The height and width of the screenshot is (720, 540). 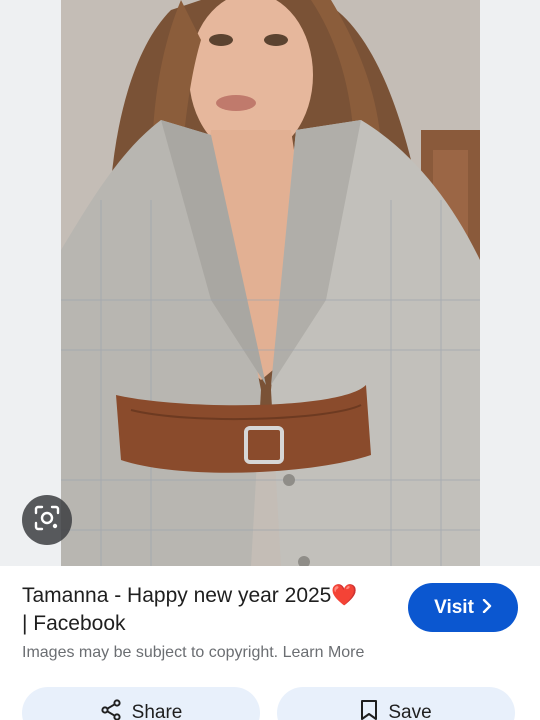 I want to click on share-label: Share, so click(x=157, y=711).